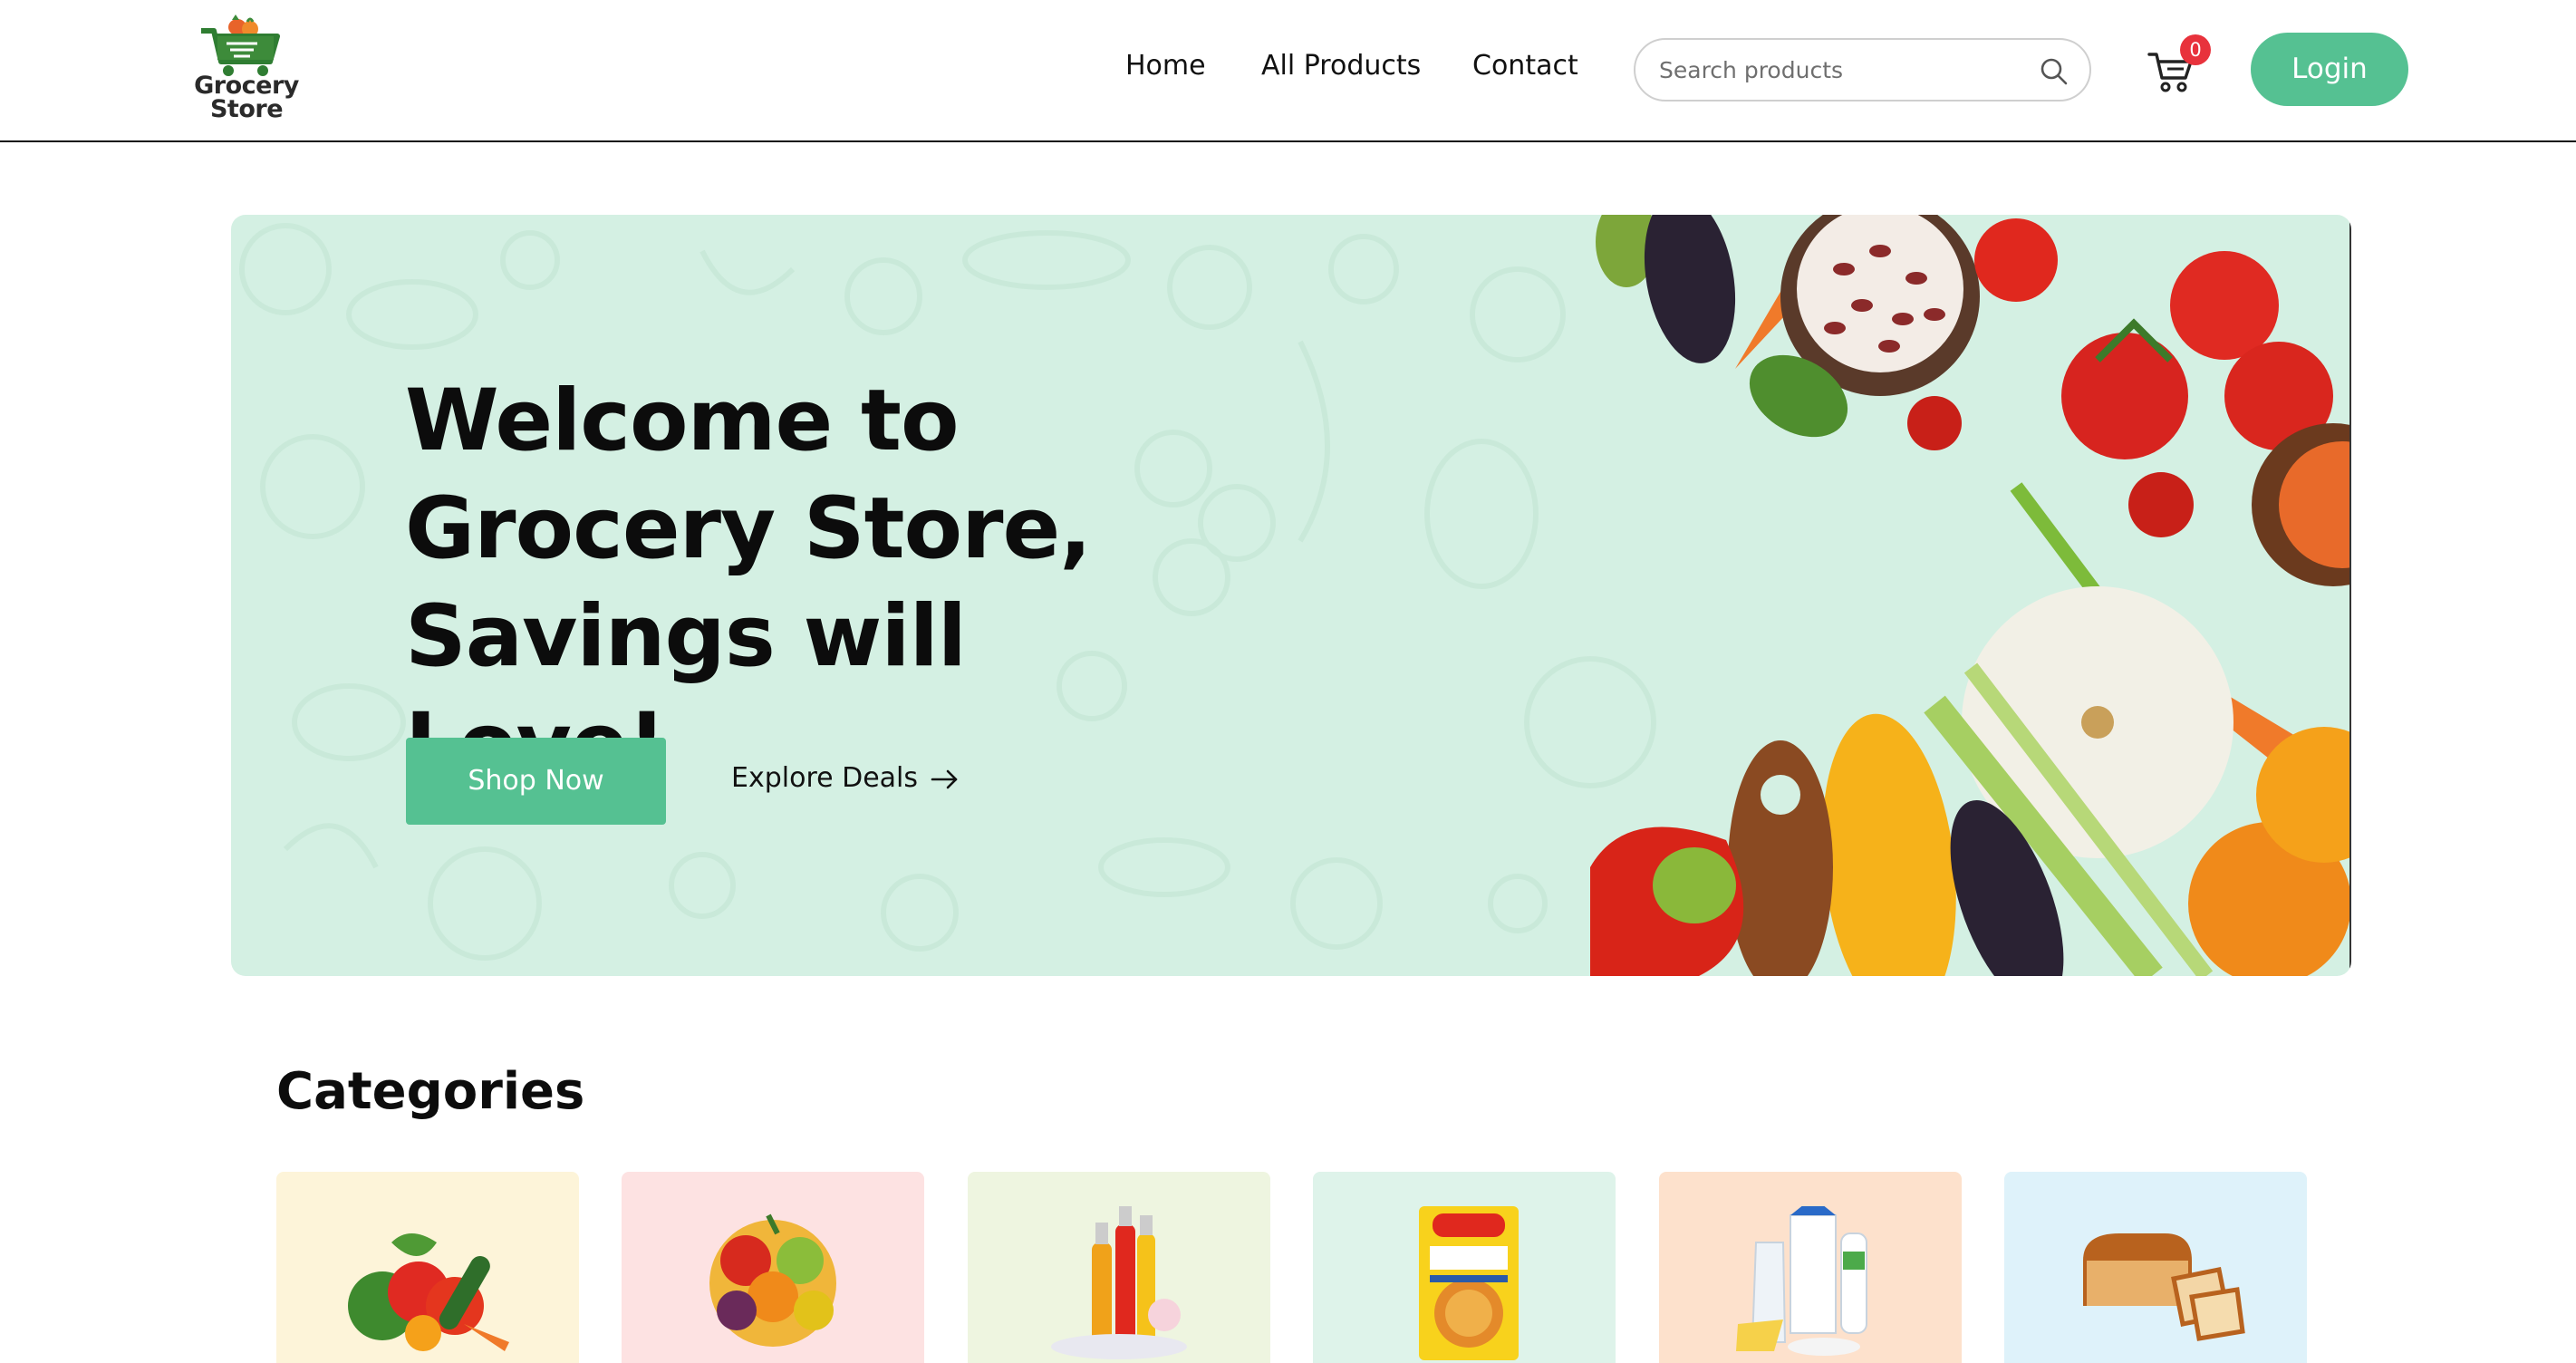 The width and height of the screenshot is (2576, 1363). What do you see at coordinates (1801, 1281) in the screenshot?
I see `dairy-icon` at bounding box center [1801, 1281].